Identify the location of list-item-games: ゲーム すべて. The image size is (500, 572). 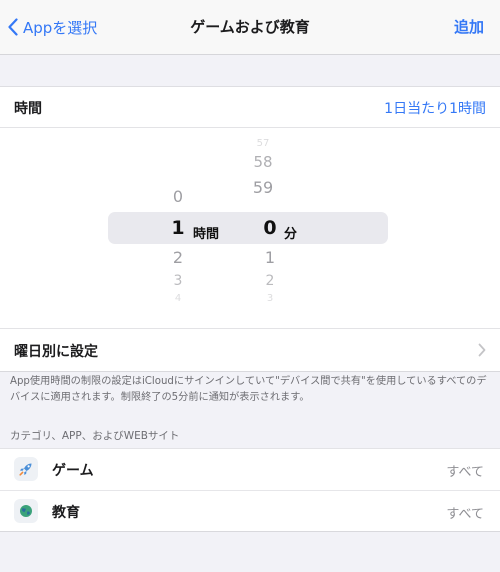
(250, 469).